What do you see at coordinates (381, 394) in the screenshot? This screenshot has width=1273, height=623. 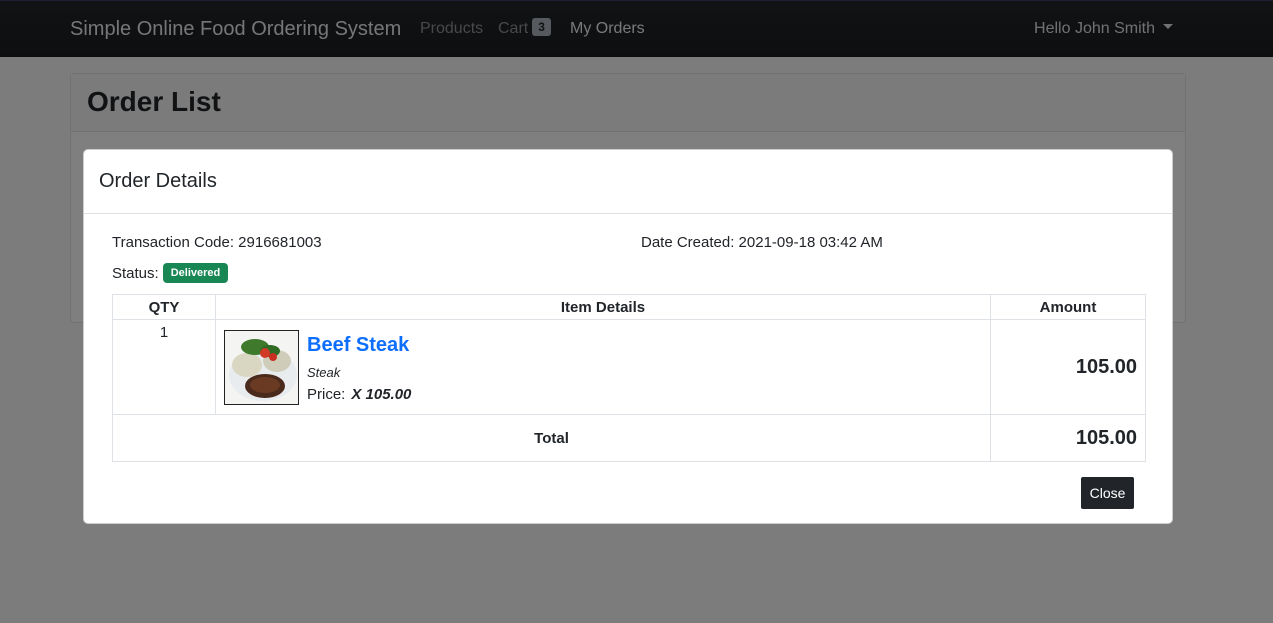 I see `price-value: X 105.00` at bounding box center [381, 394].